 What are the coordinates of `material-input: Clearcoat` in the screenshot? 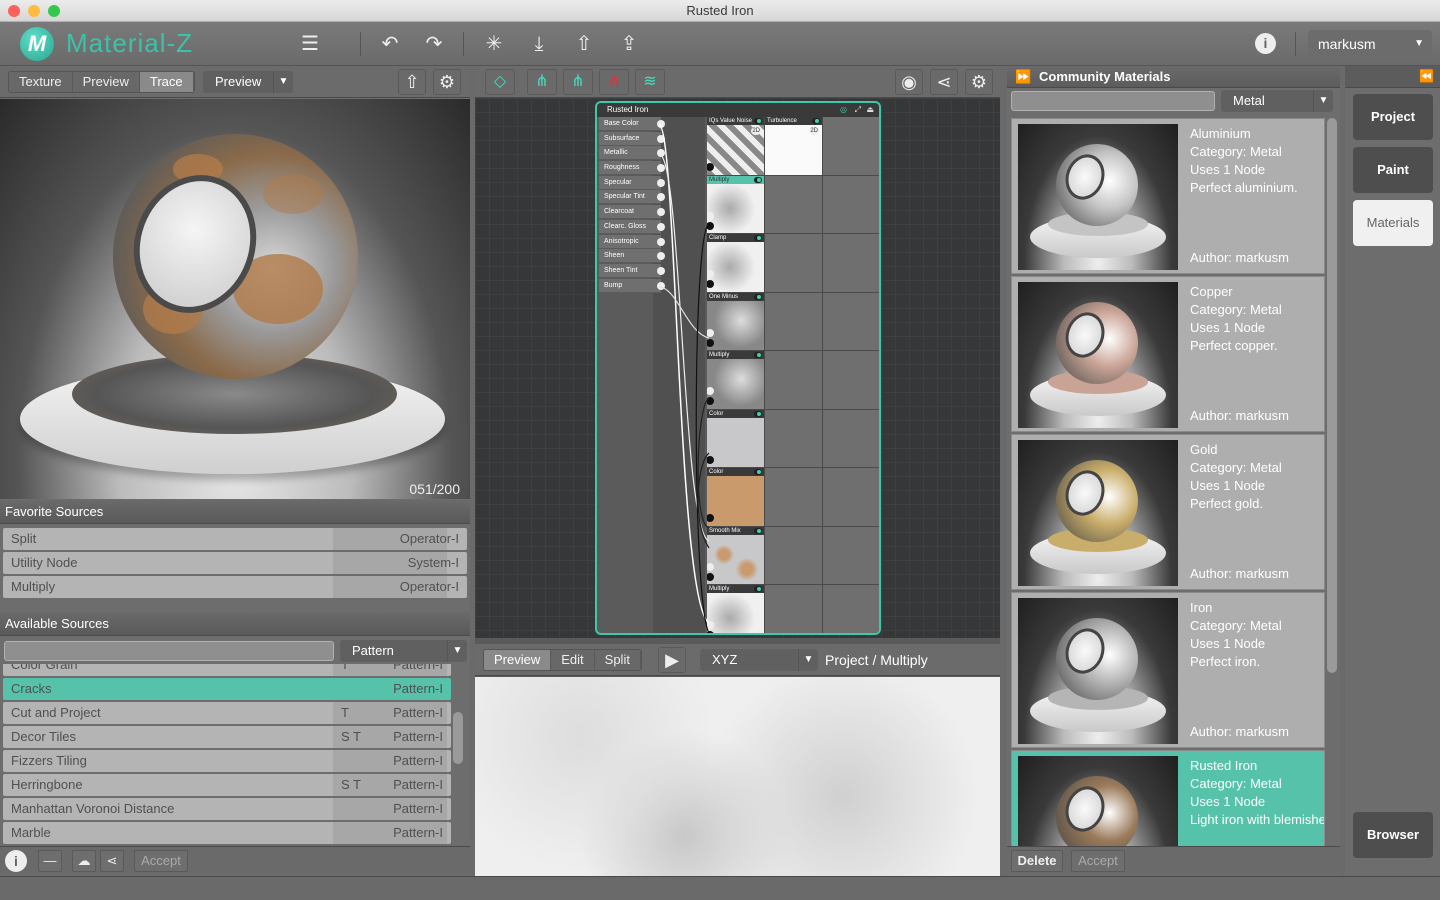 It's located at (632, 212).